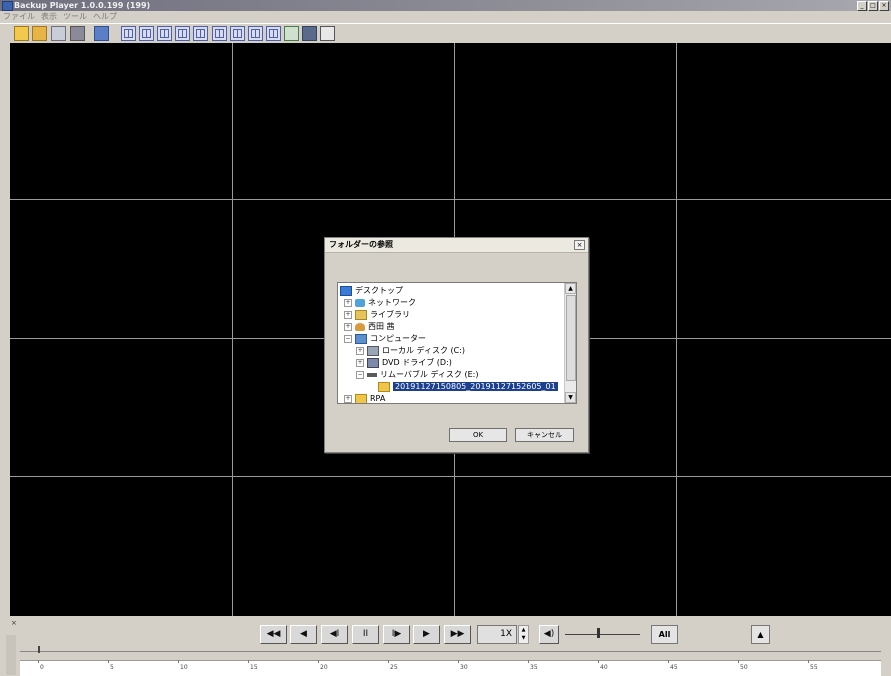 The height and width of the screenshot is (676, 891). I want to click on tree-item-label: コンピューター, so click(398, 338).